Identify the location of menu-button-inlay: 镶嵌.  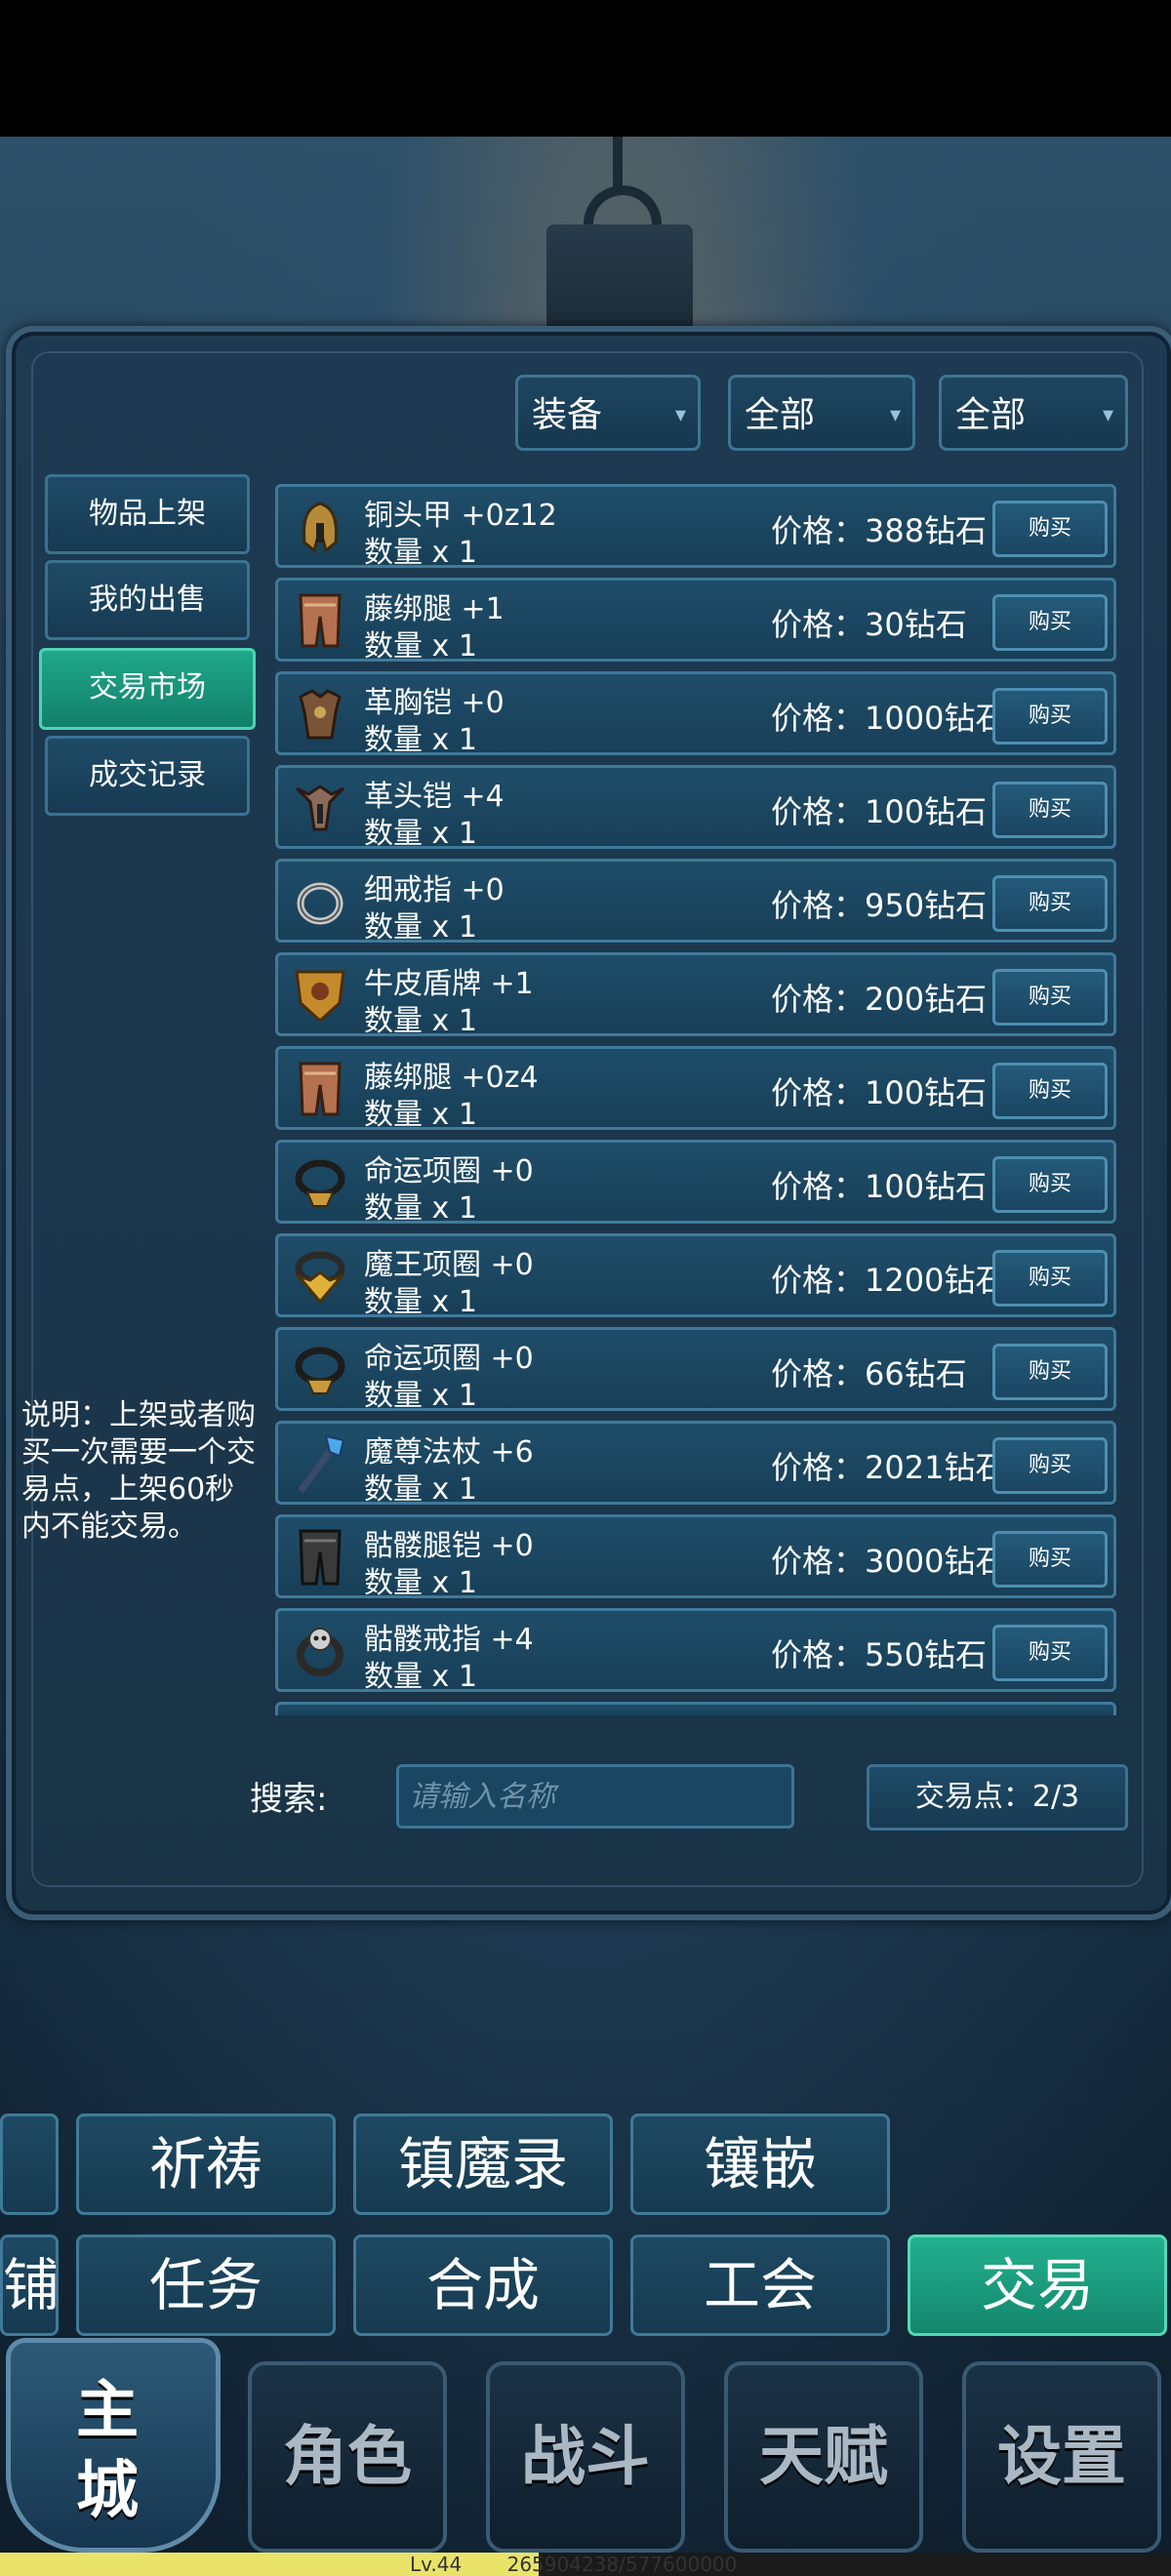
(760, 2164).